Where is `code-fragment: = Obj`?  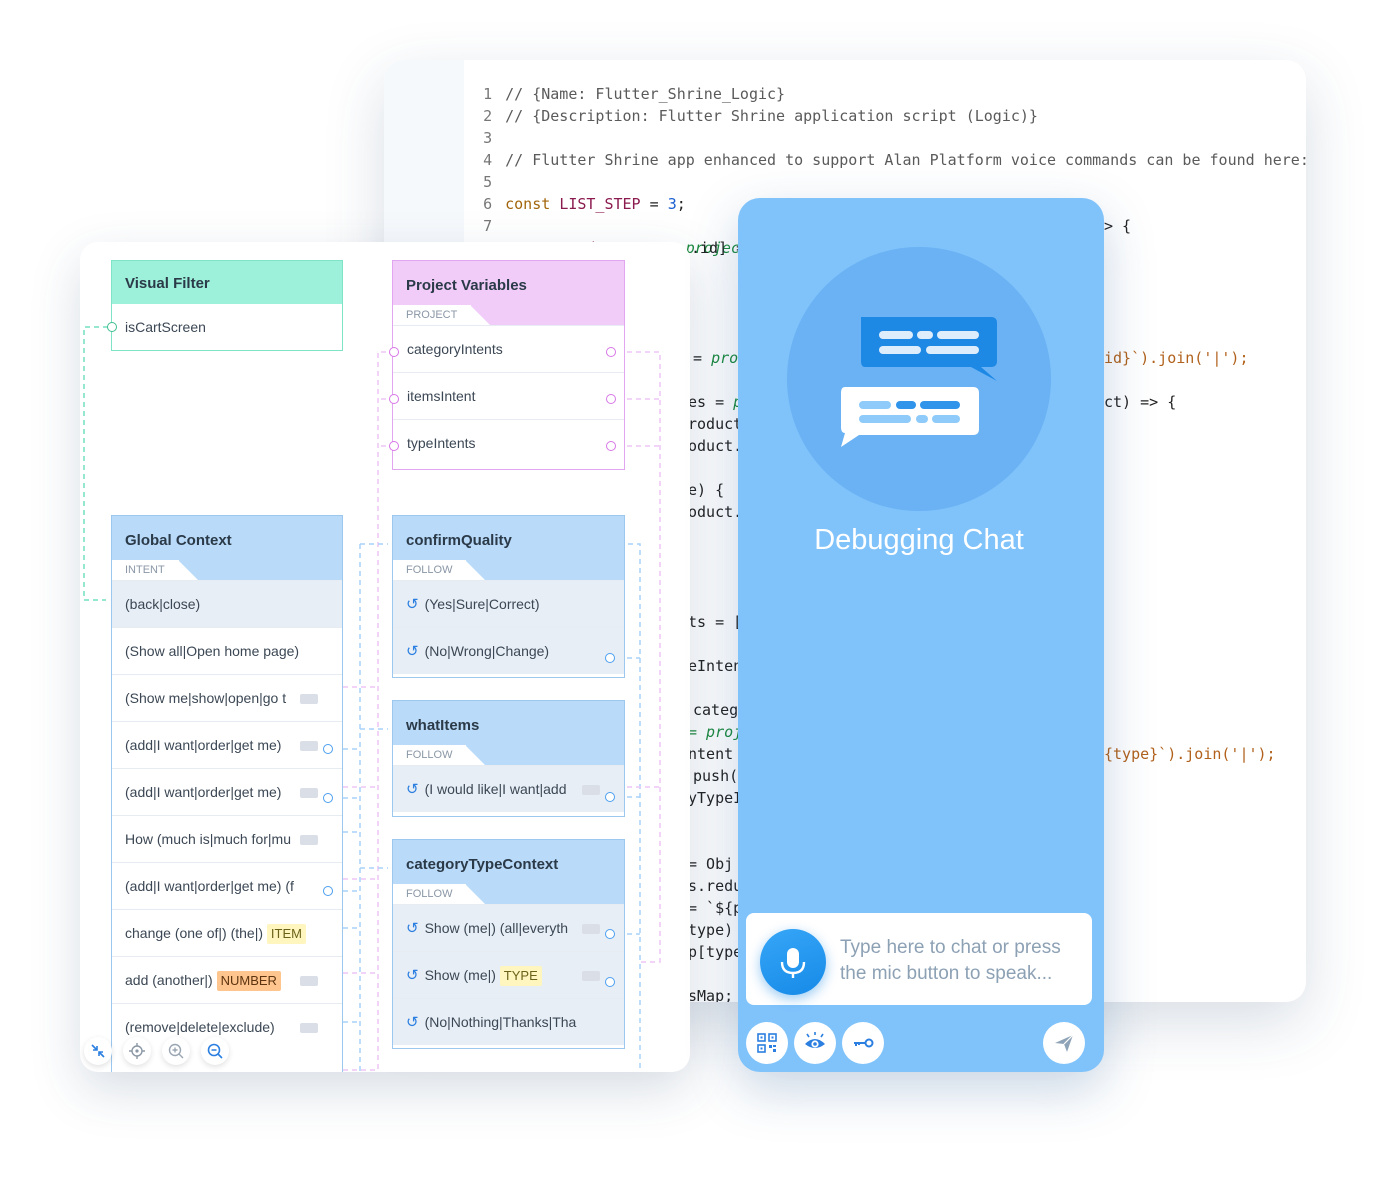 code-fragment: = Obj is located at coordinates (711, 864).